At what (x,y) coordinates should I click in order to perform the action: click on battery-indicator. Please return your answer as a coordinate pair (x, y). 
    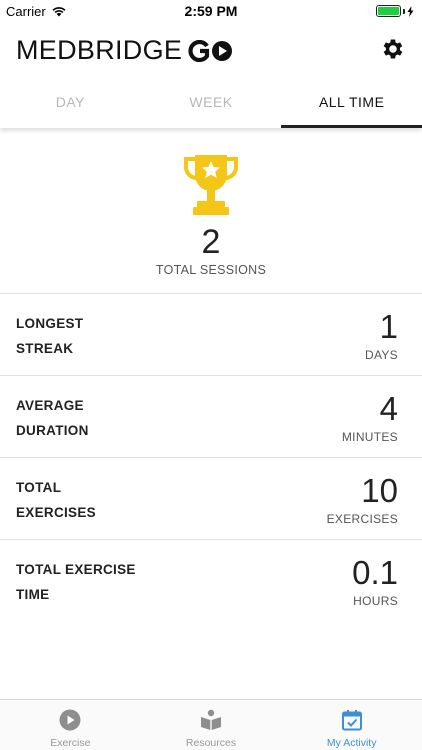
    Looking at the image, I should click on (395, 11).